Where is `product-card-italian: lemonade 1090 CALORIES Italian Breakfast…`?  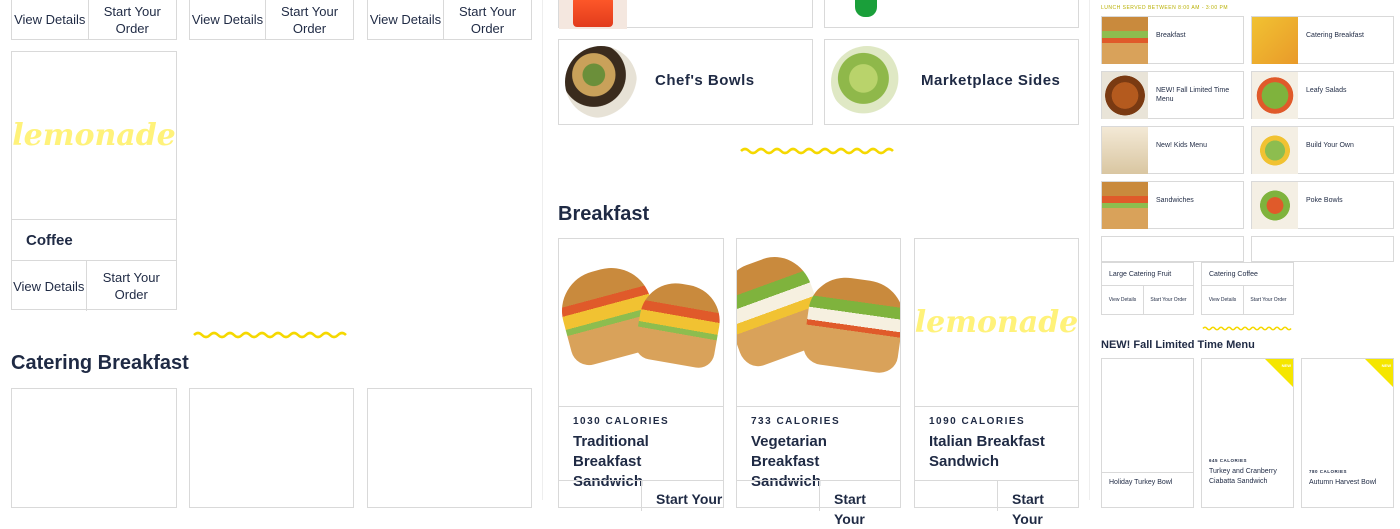
product-card-italian: lemonade 1090 CALORIES Italian Breakfast… is located at coordinates (996, 382).